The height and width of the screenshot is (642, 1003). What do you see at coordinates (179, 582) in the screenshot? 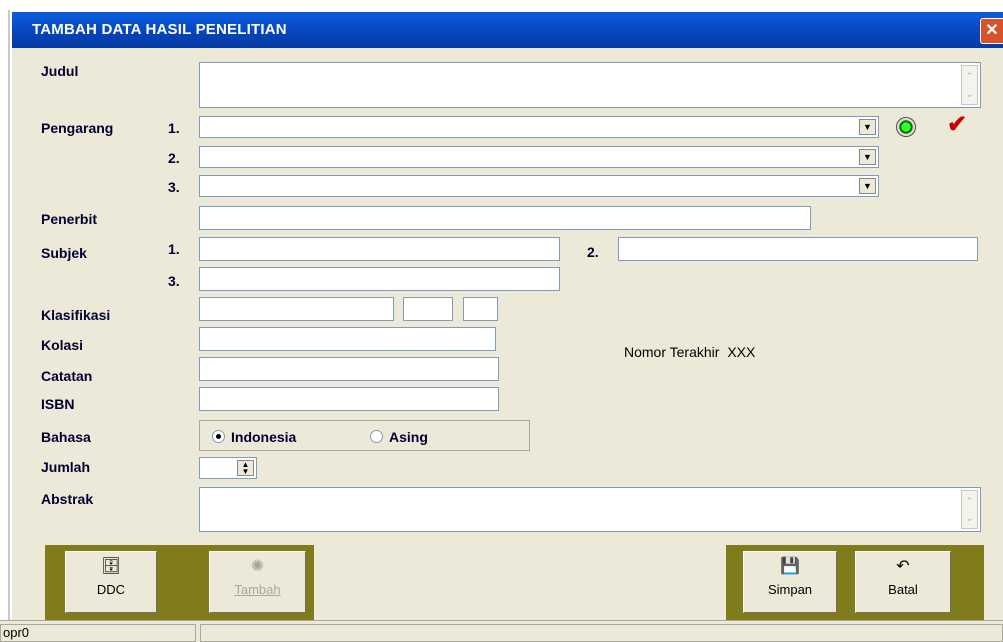
I see `left-button-group: 🗄 DDC ✺ Tambah` at bounding box center [179, 582].